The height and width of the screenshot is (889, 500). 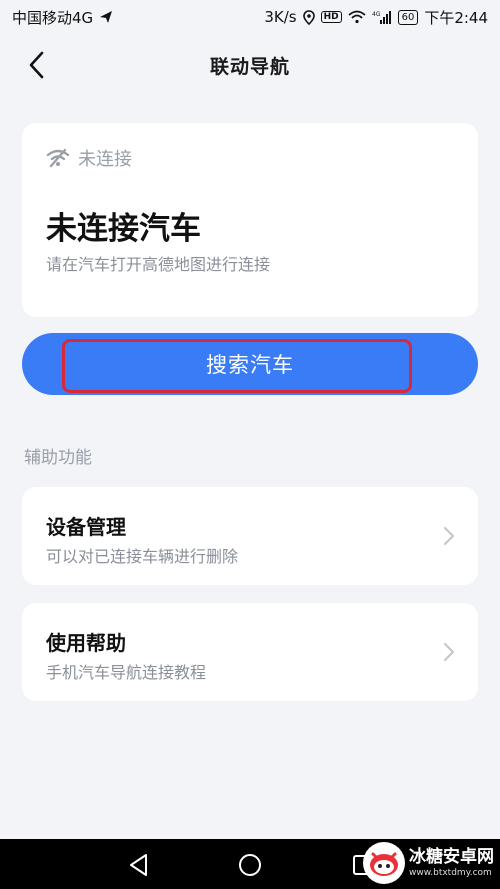 I want to click on battery-indicator: 60, so click(x=408, y=17).